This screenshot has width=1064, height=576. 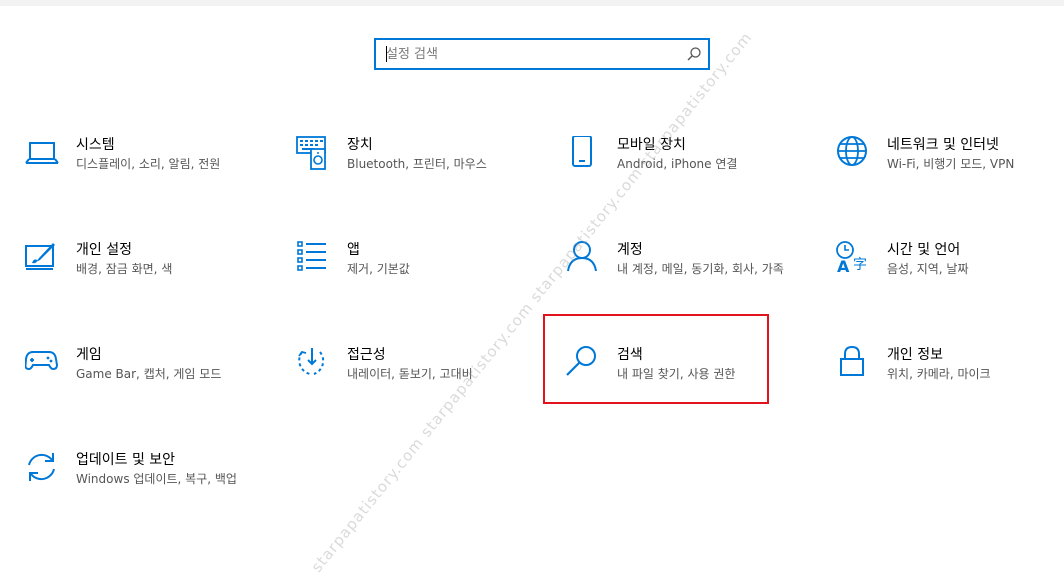 What do you see at coordinates (854, 364) in the screenshot?
I see `lock-icon` at bounding box center [854, 364].